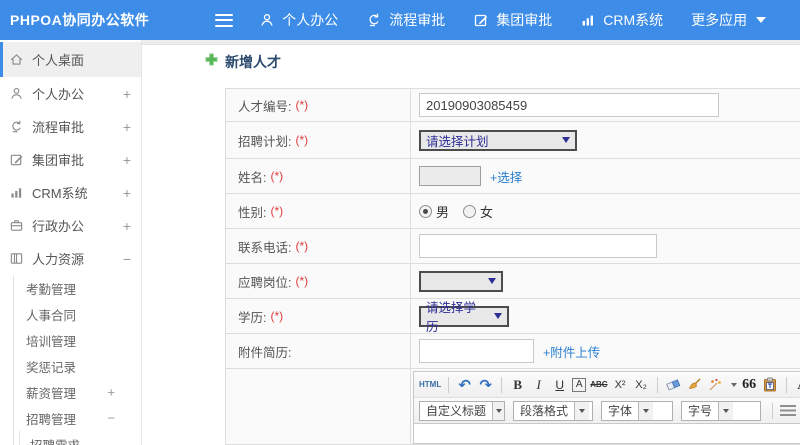  Describe the element at coordinates (462, 410) in the screenshot. I see `custom-title-select: 自定义标题` at that location.